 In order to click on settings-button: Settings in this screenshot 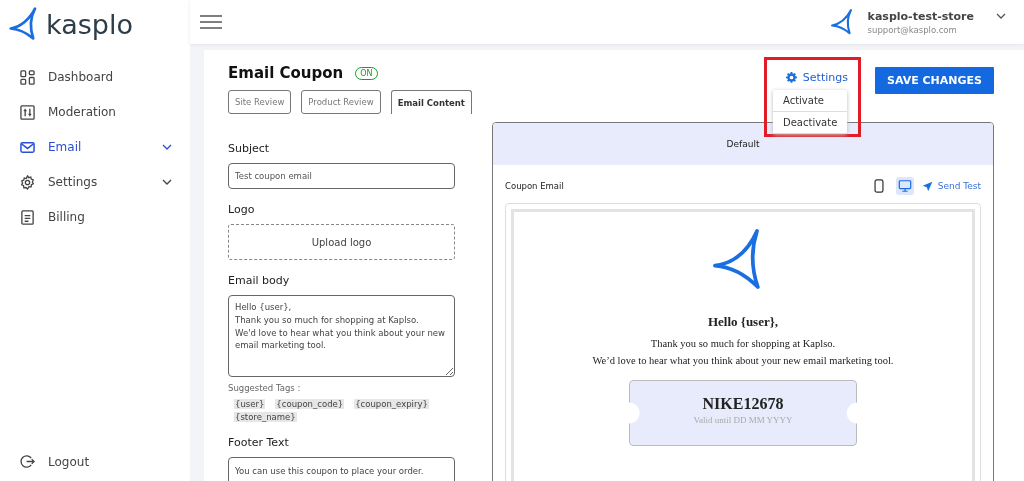, I will do `click(816, 77)`.